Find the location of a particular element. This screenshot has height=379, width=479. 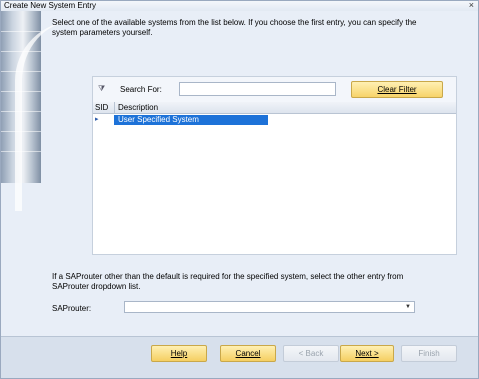

list-header: SID Description is located at coordinates (274, 108).